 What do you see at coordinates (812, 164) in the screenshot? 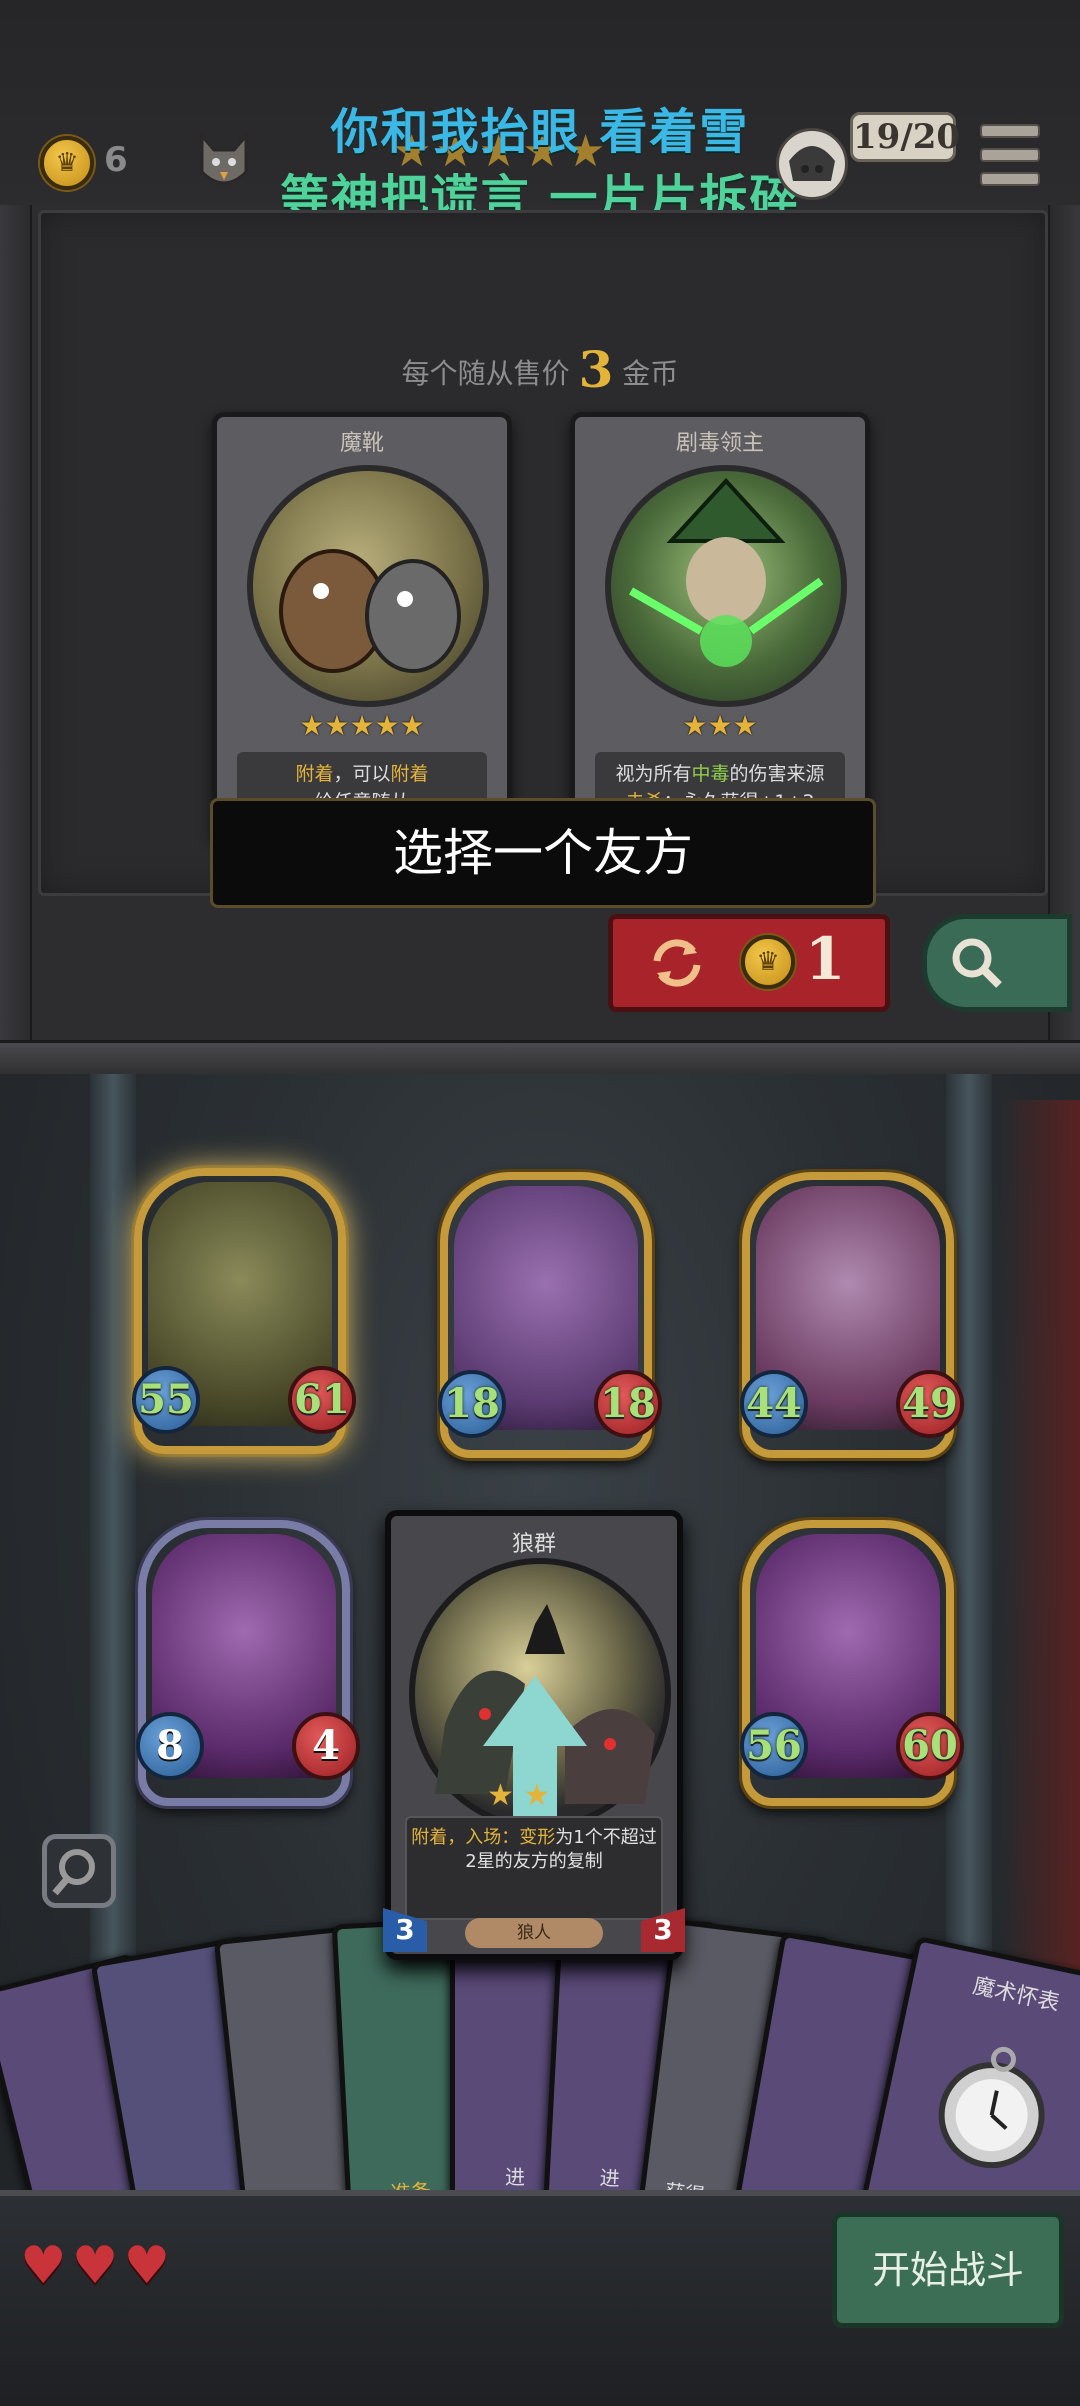
I see `opponent-avatar` at bounding box center [812, 164].